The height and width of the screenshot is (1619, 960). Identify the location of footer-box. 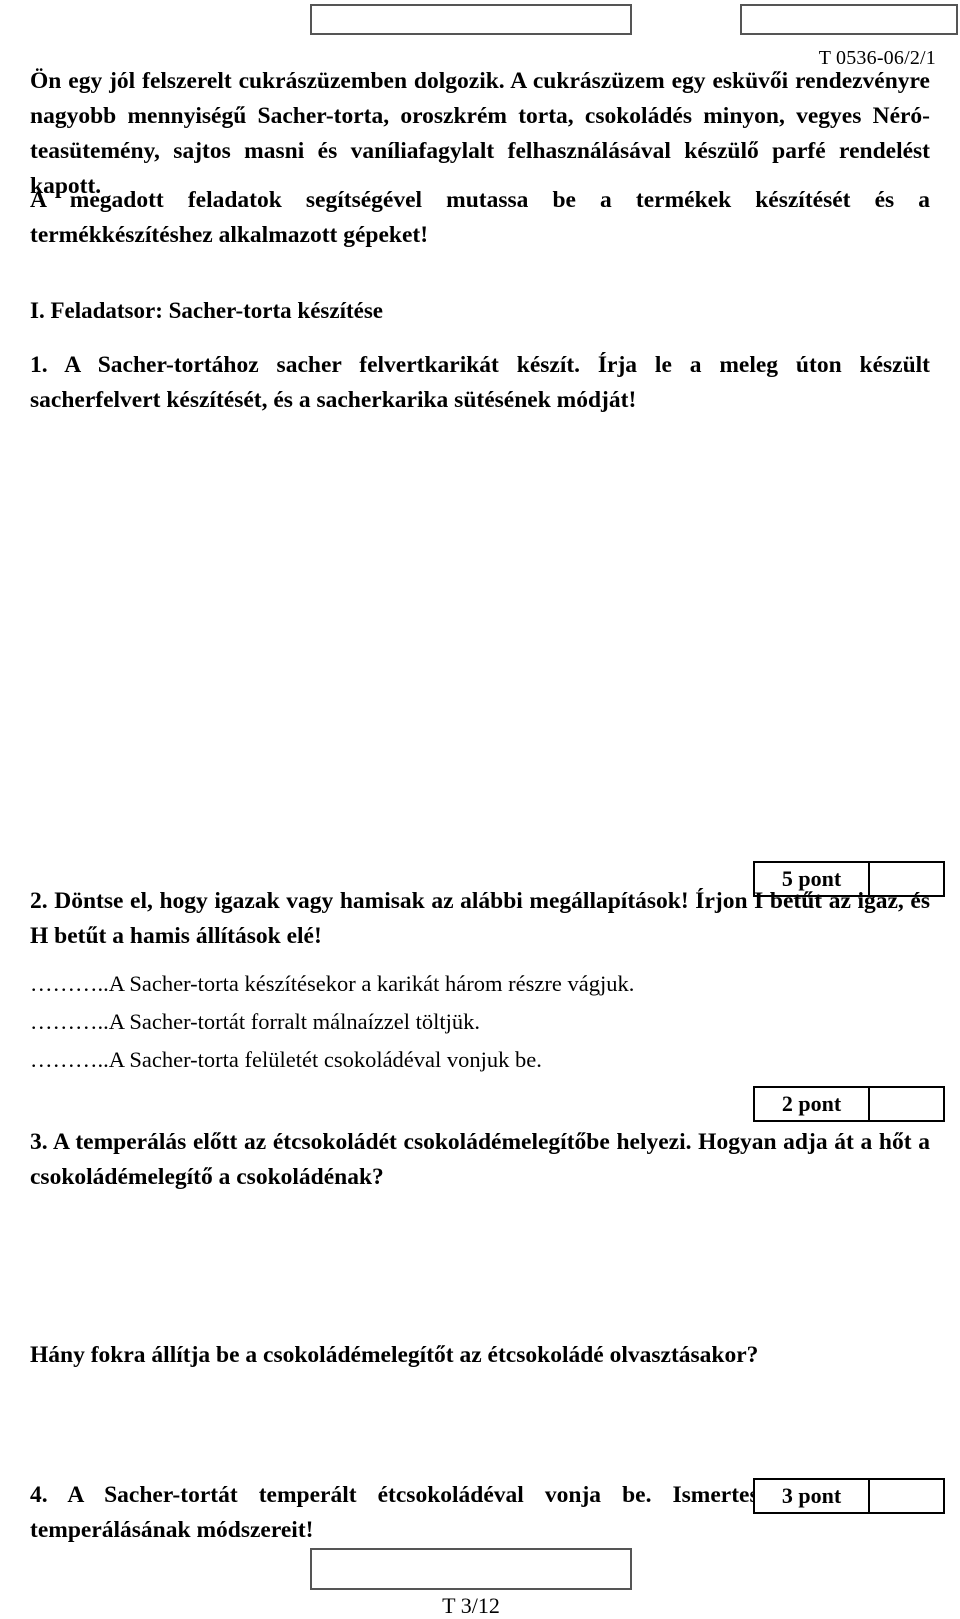
(471, 1569).